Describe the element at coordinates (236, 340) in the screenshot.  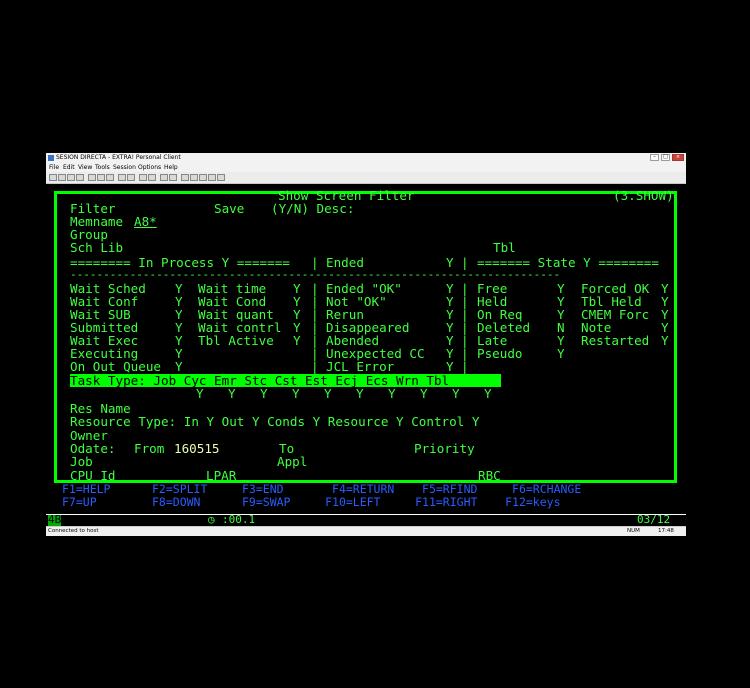
I see `list-item: Tbl Active` at that location.